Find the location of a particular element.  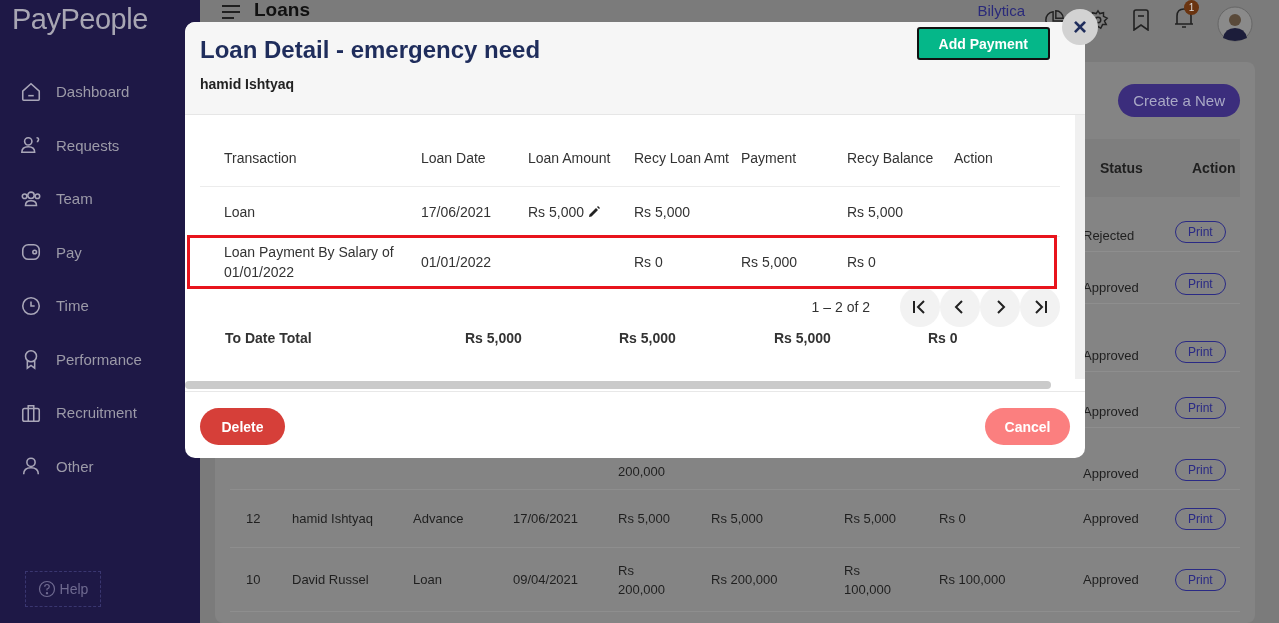

page-title: Loans is located at coordinates (282, 10).